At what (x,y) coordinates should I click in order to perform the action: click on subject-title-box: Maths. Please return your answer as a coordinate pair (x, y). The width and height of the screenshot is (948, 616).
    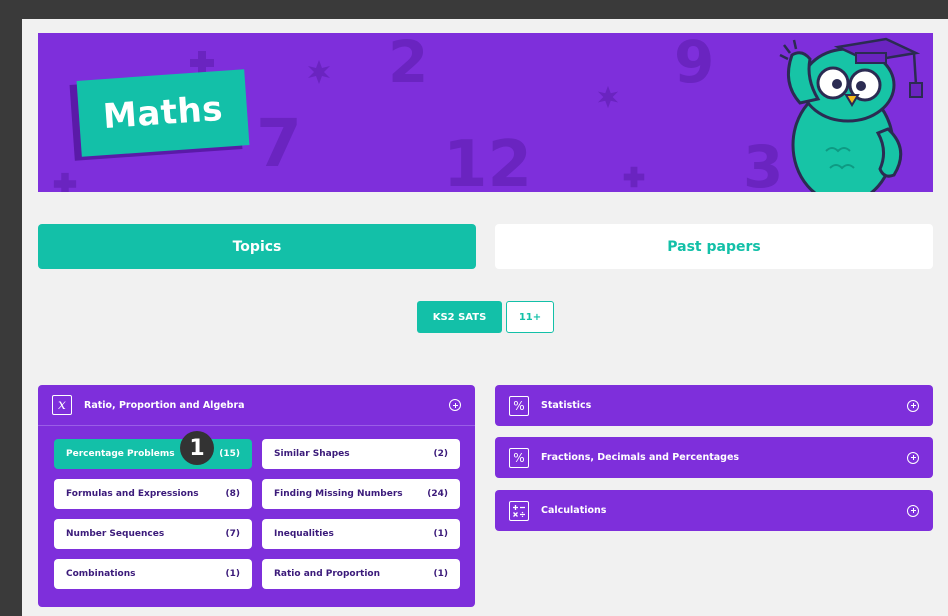
    Looking at the image, I should click on (163, 113).